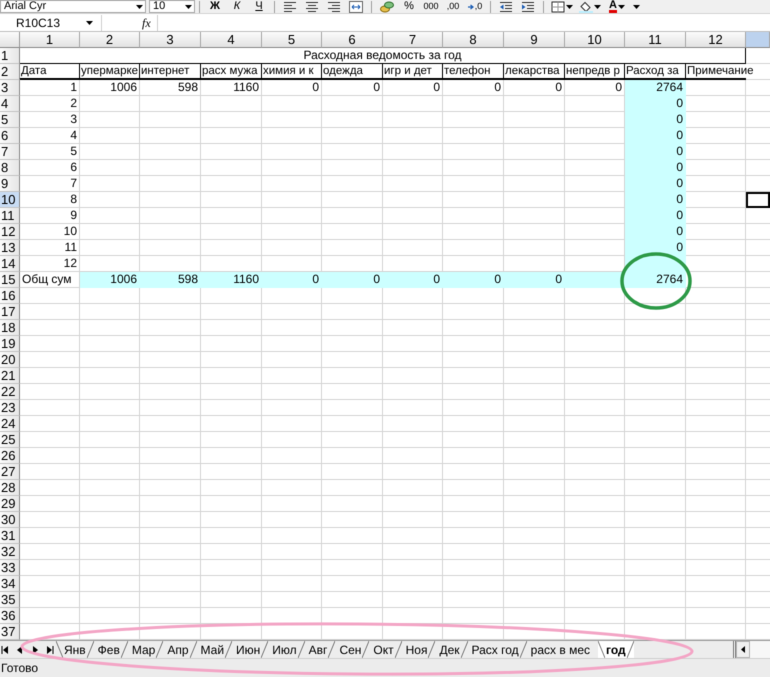  I want to click on column-header: 11, so click(655, 40).